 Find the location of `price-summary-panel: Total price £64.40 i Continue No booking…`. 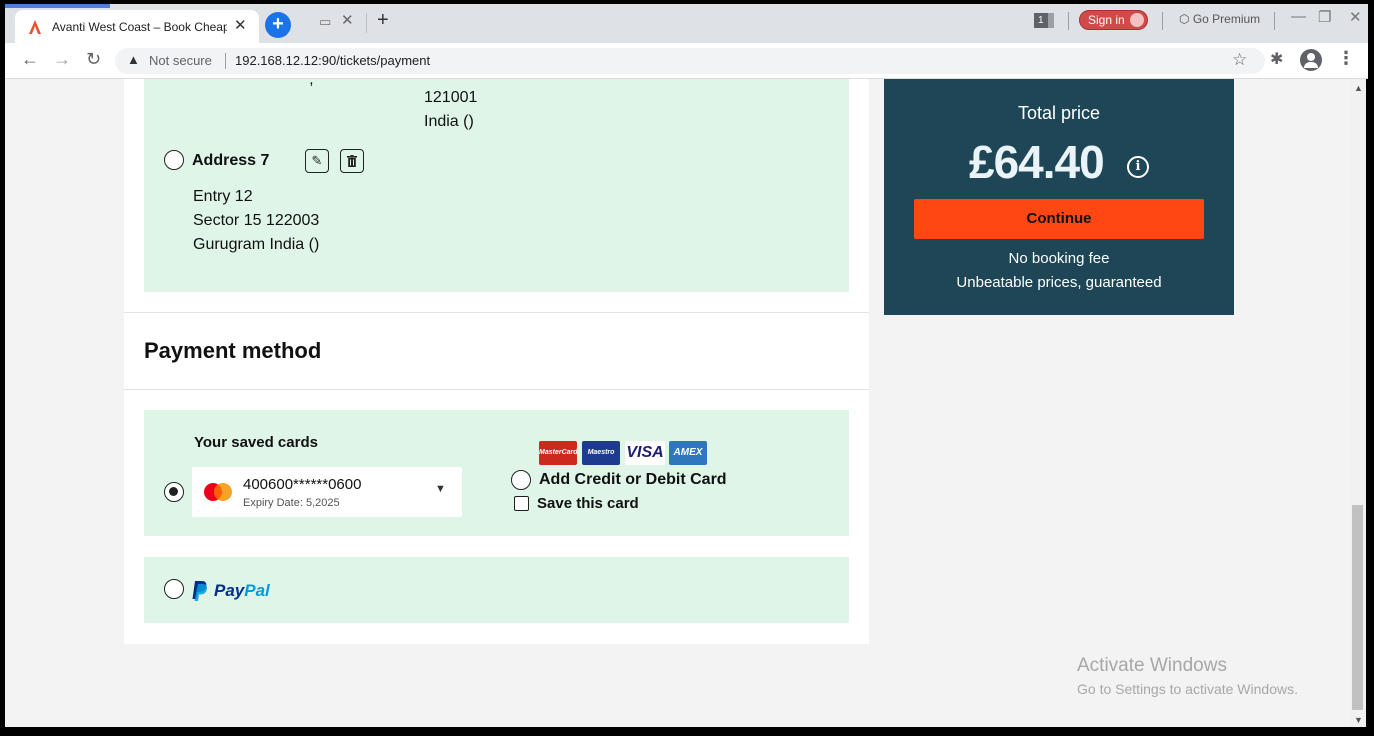

price-summary-panel: Total price £64.40 i Continue No booking… is located at coordinates (1059, 197).